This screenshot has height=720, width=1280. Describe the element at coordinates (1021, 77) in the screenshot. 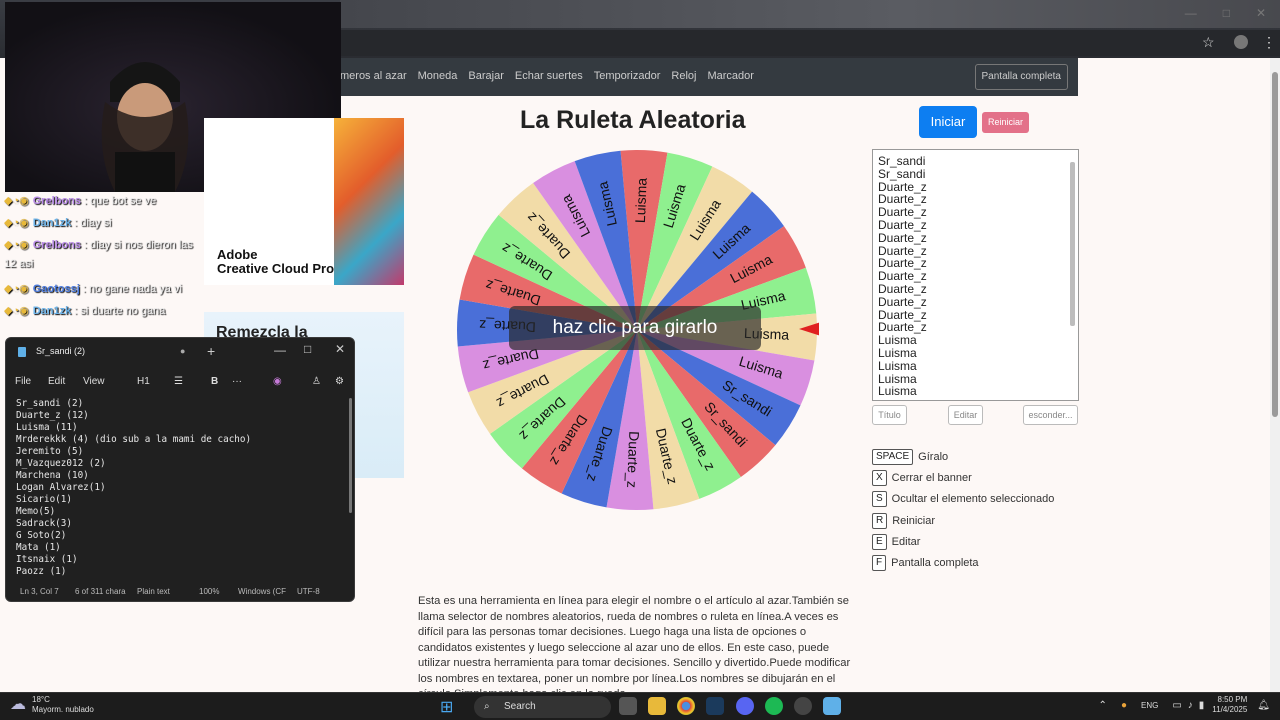

I see `fullscreen-button: Pantalla completa` at that location.